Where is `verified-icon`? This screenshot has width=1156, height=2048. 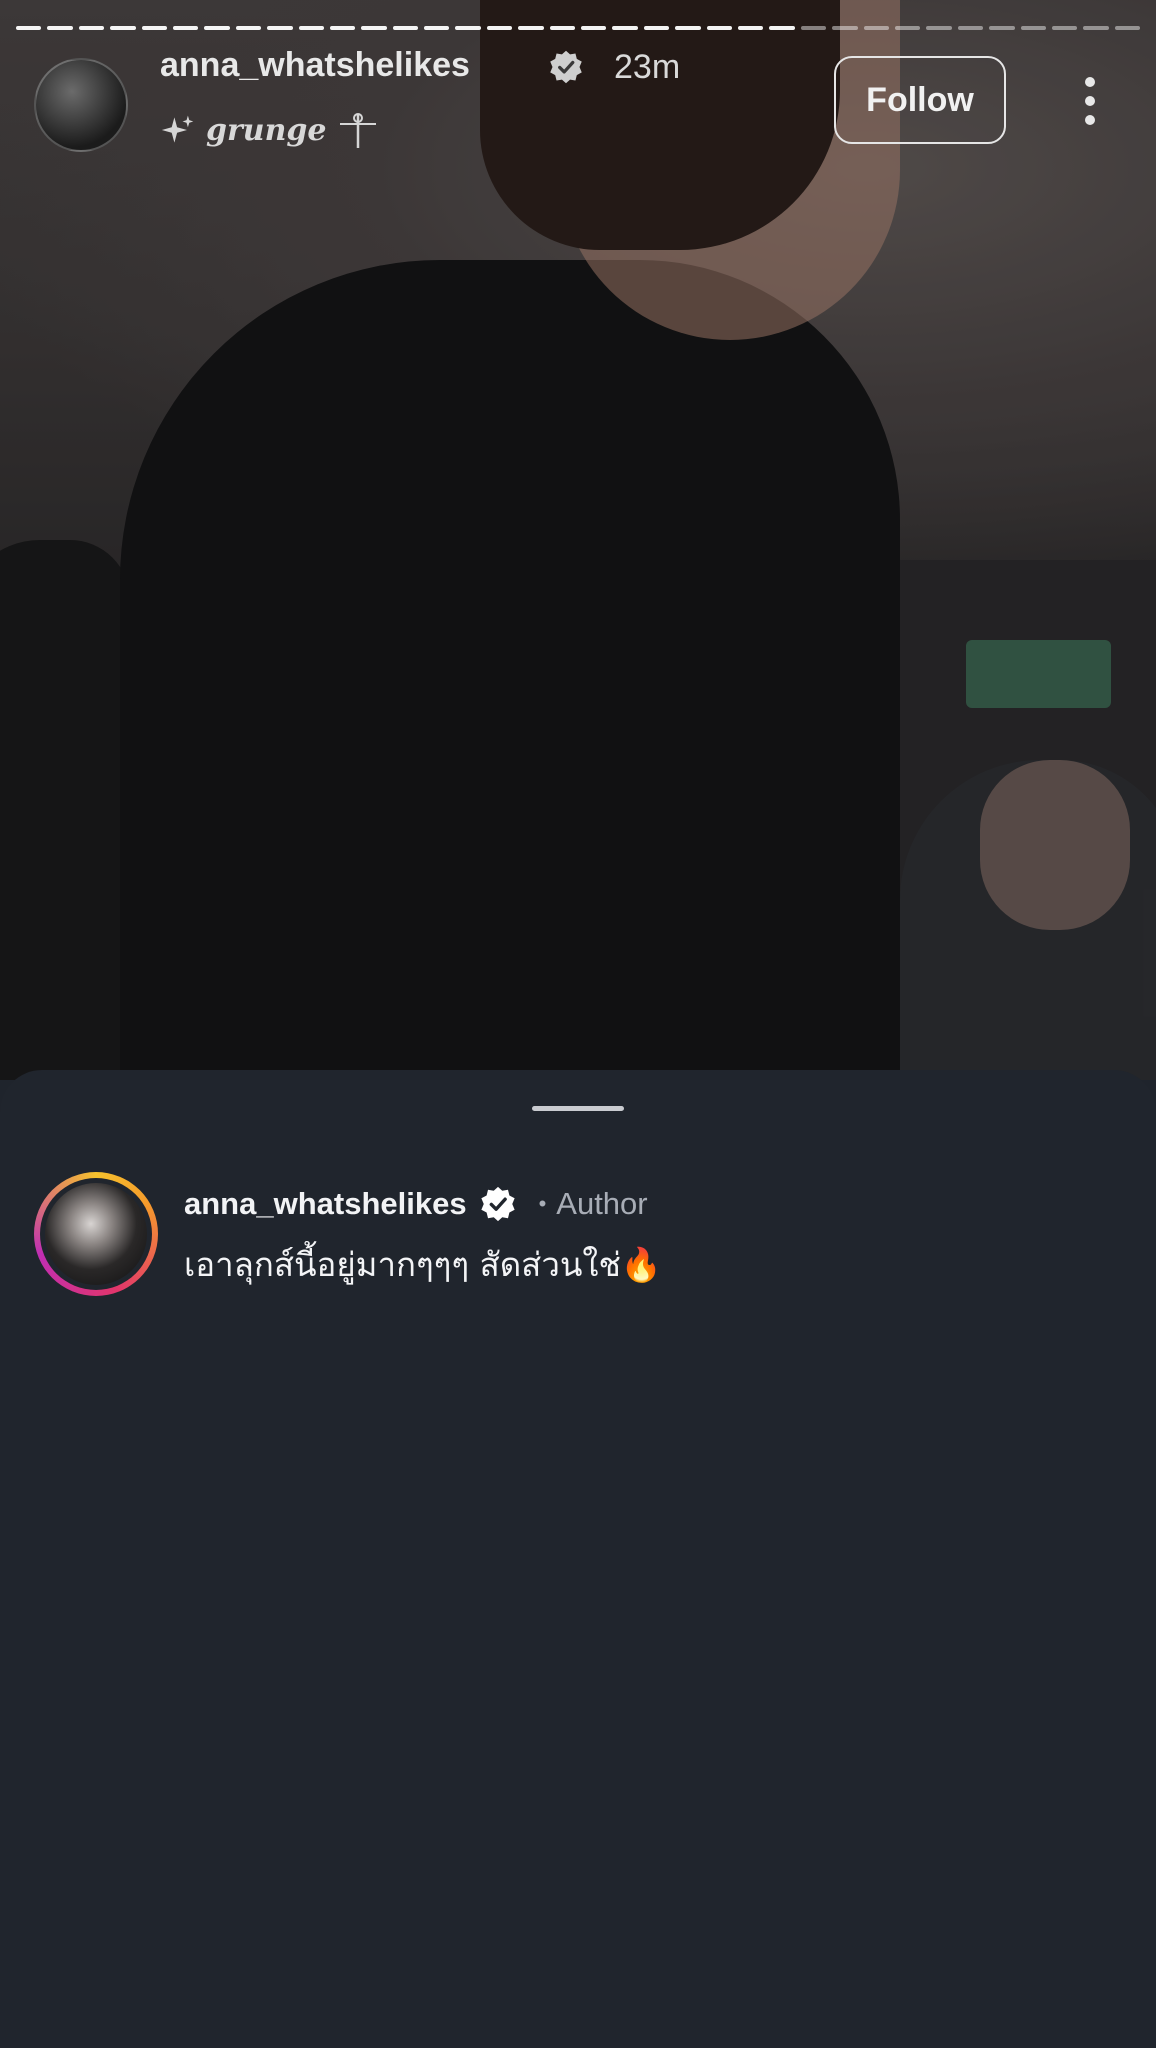
verified-icon is located at coordinates (566, 67).